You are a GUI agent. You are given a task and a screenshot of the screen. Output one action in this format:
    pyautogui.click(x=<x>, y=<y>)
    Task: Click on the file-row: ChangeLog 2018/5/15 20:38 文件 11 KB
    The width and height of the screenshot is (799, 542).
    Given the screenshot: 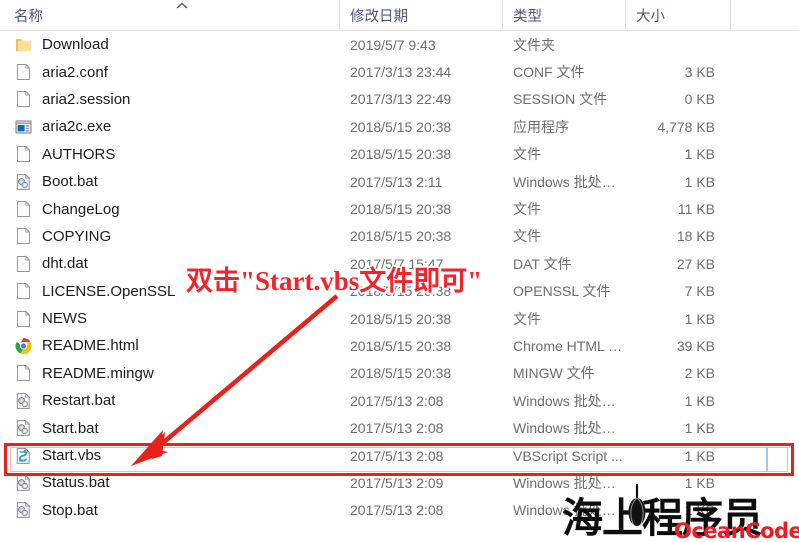 What is the action you would take?
    pyautogui.click(x=399, y=208)
    